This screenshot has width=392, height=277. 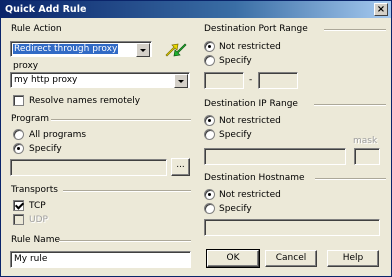 What do you see at coordinates (125, 241) in the screenshot?
I see `rule-name-divider` at bounding box center [125, 241].